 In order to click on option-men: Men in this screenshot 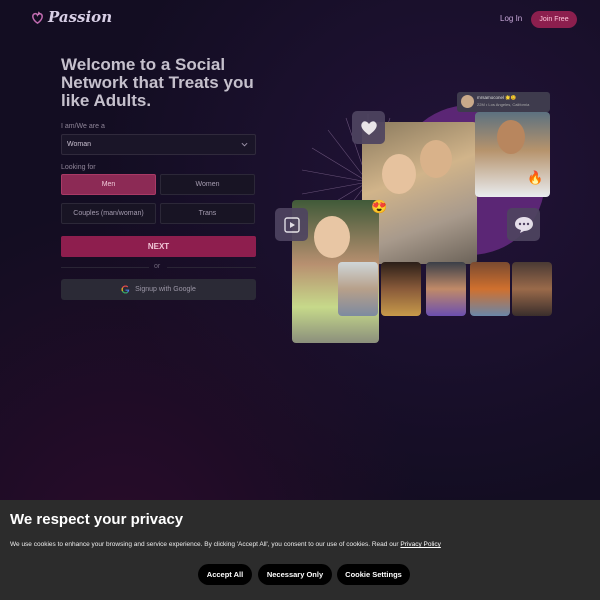, I will do `click(108, 184)`.